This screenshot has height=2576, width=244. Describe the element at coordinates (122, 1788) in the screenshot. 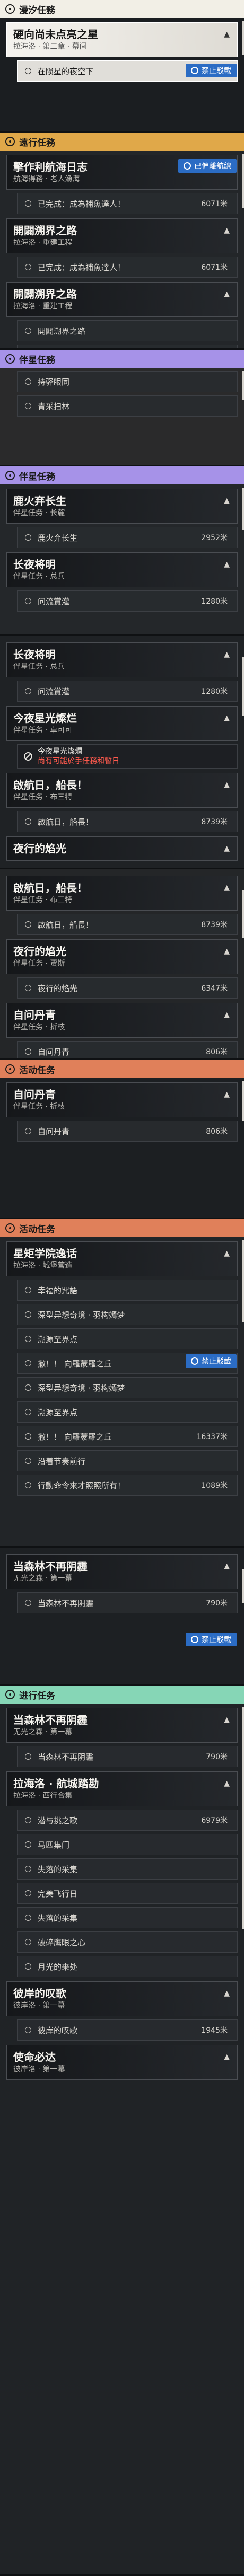

I see `quest-card: 拉海洛 · 航城踏勘 拉海洛 · 西行合集 ▲` at that location.